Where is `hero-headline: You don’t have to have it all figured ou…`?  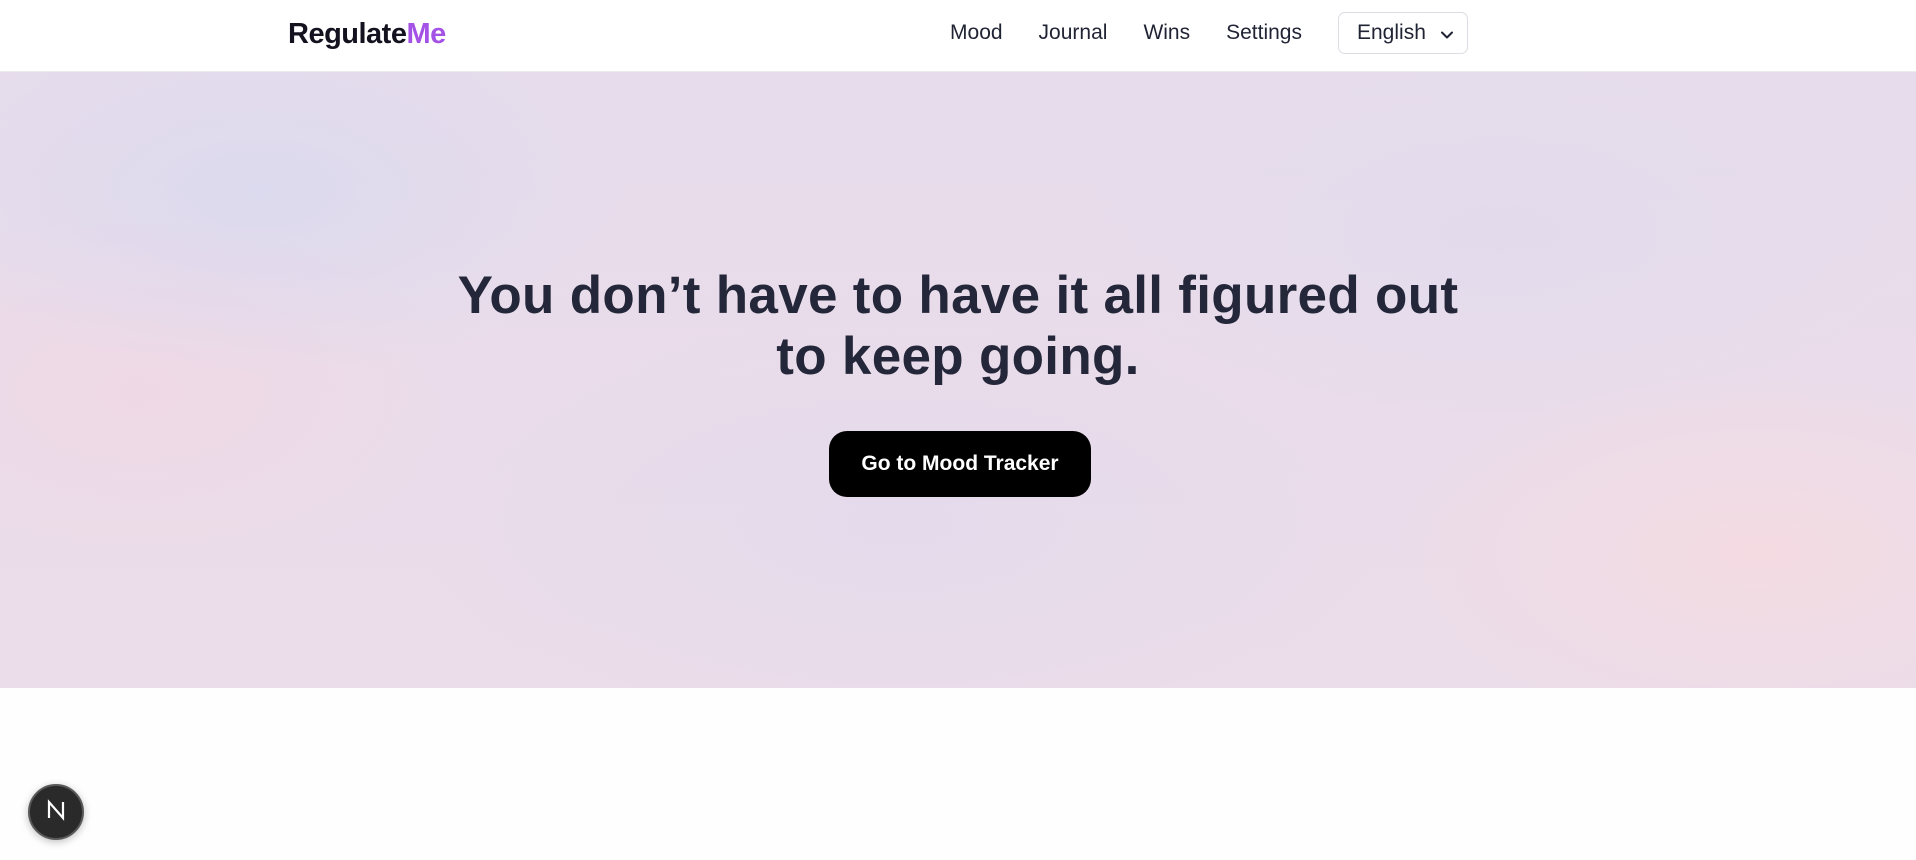 hero-headline: You don’t have to have it all figured ou… is located at coordinates (958, 326).